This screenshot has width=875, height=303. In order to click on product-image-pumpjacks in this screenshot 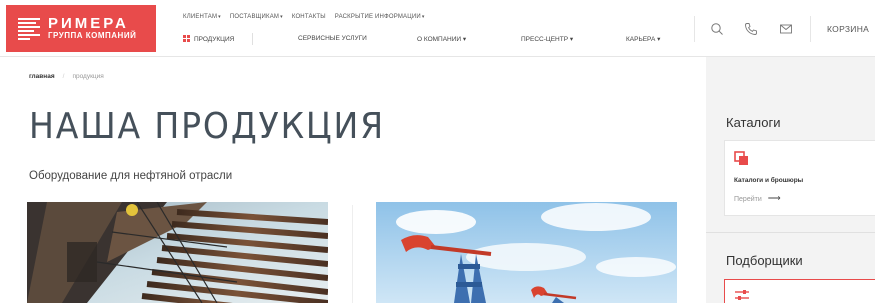, I will do `click(526, 252)`.